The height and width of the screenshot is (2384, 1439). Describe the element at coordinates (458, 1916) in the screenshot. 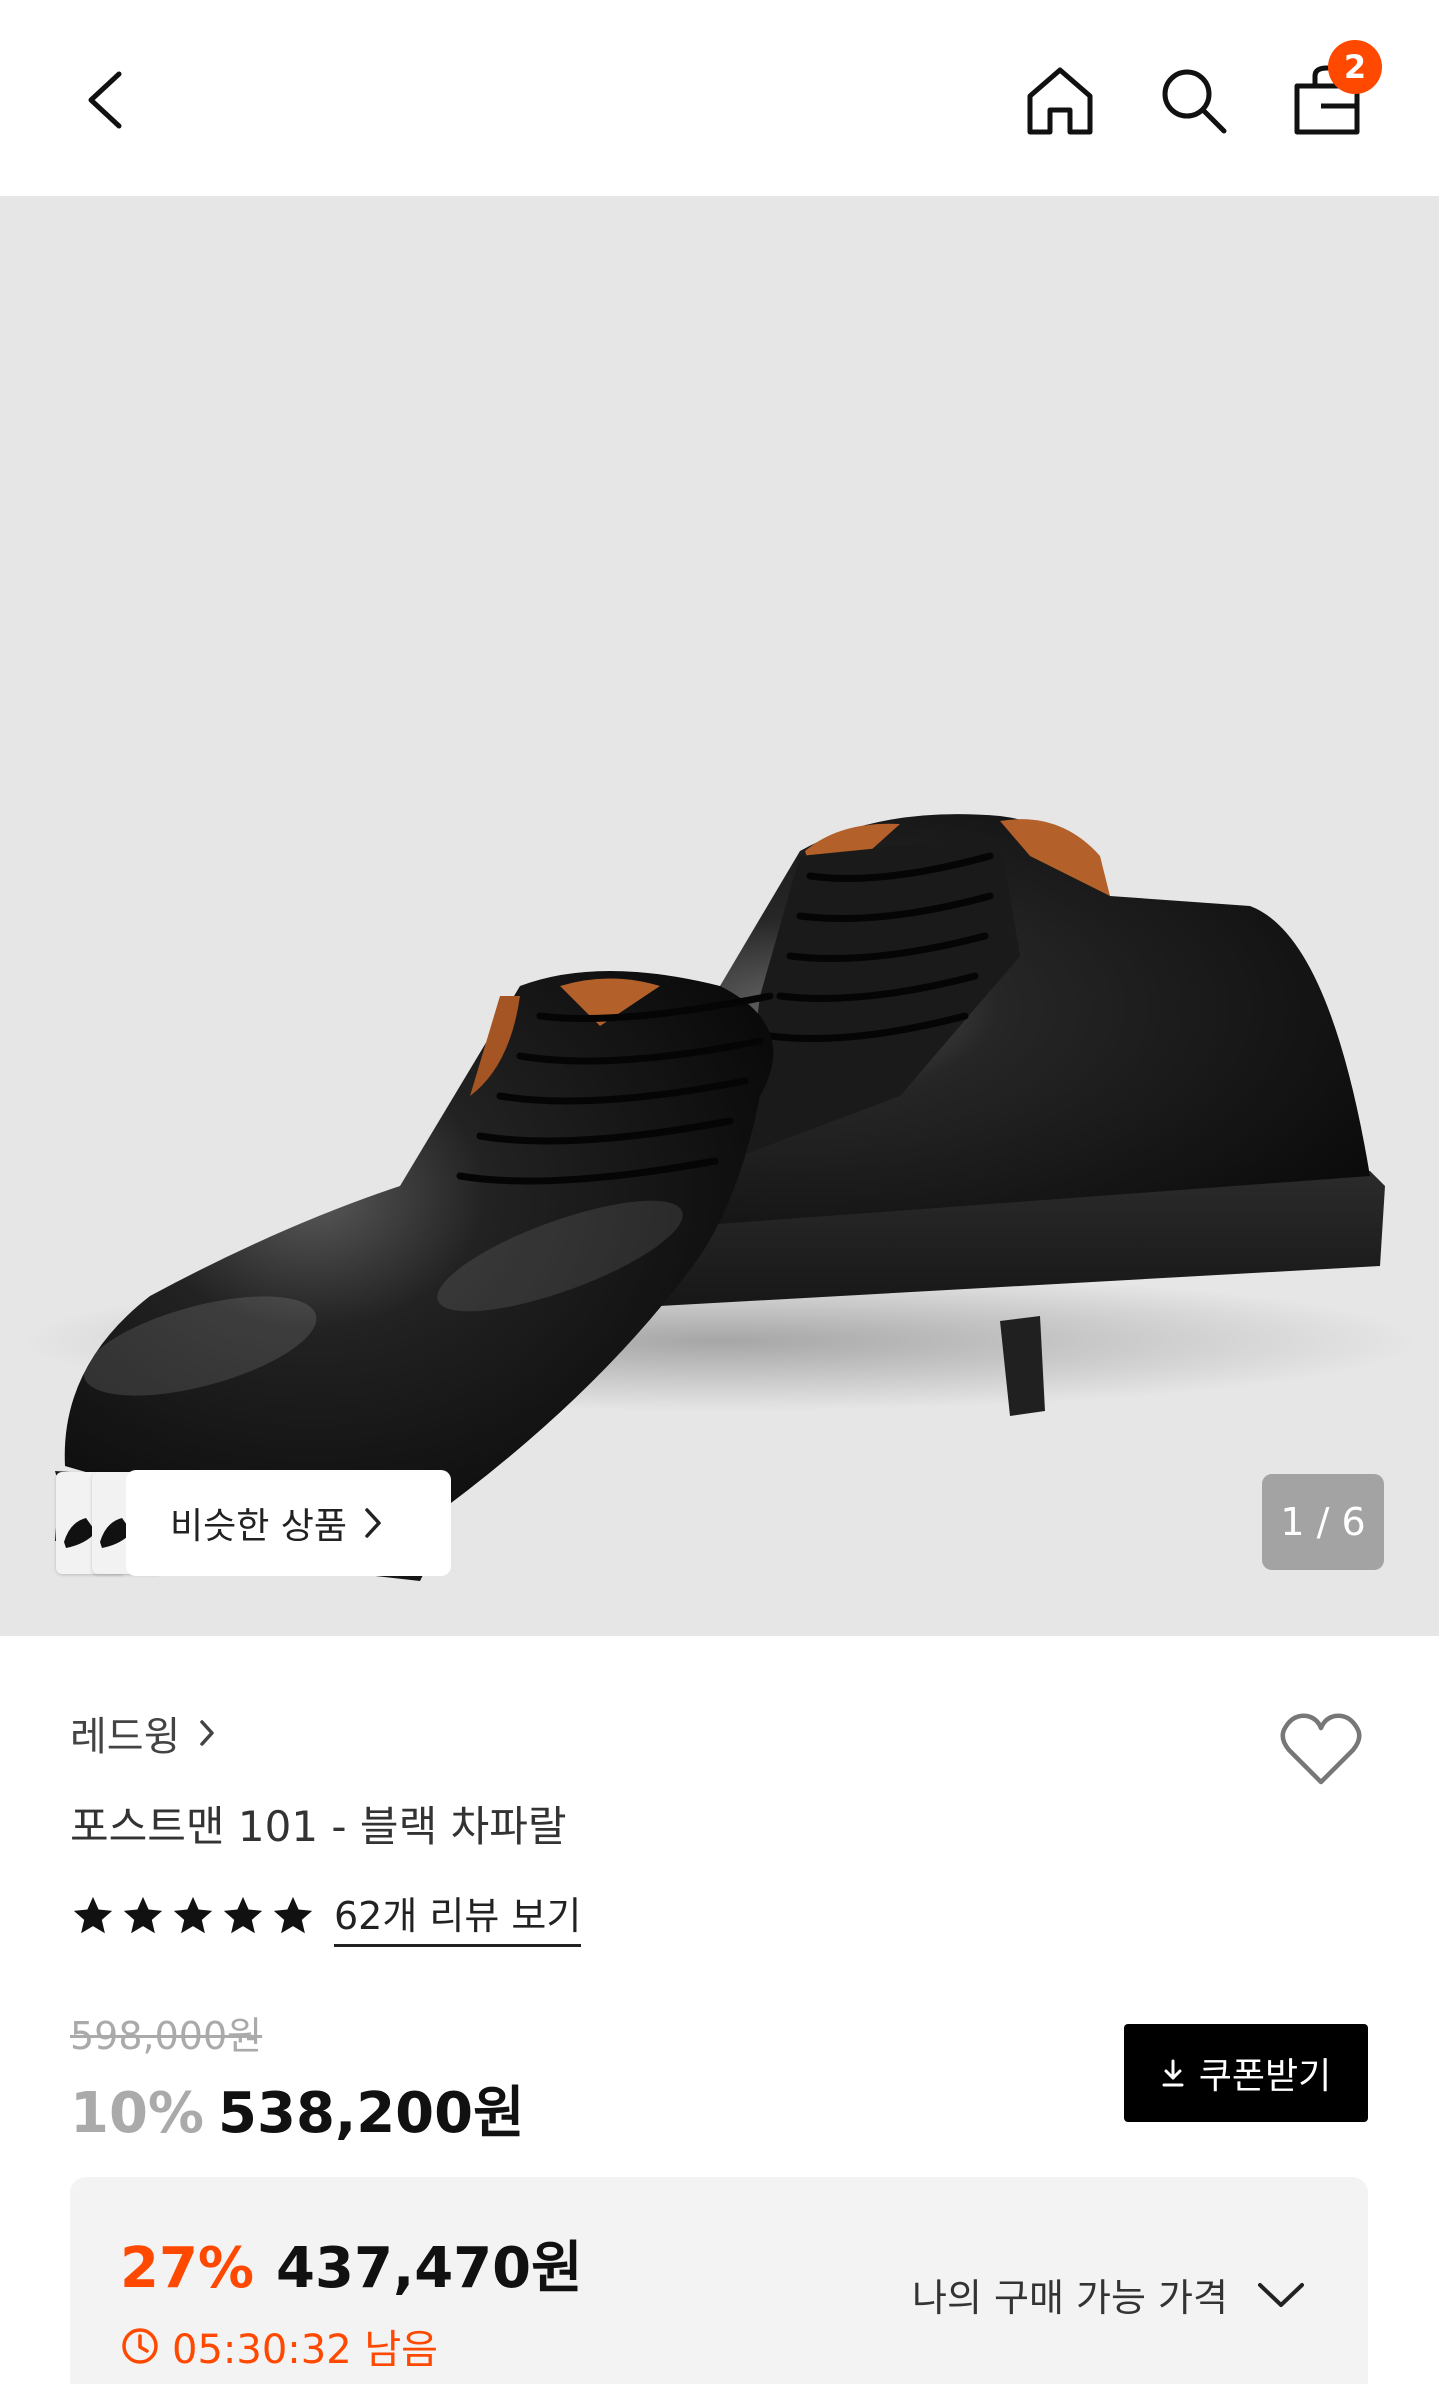

I see `review-link: 62개 리뷰 보기` at that location.